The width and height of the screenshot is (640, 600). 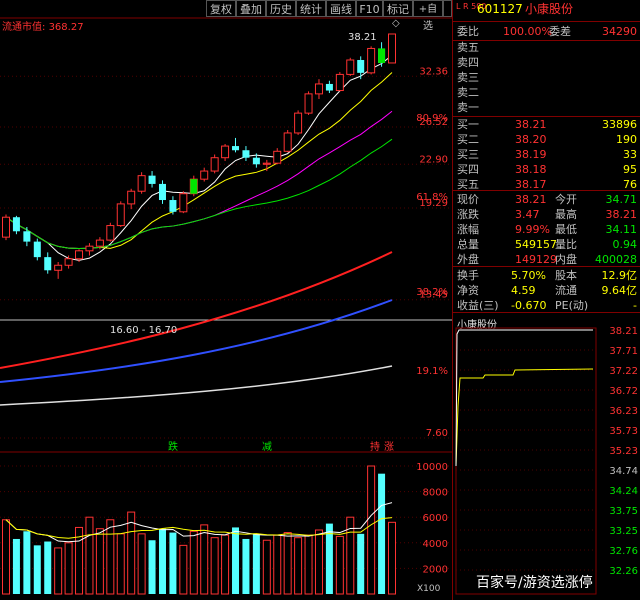 I want to click on bid-price: 38.20, so click(x=531, y=139).